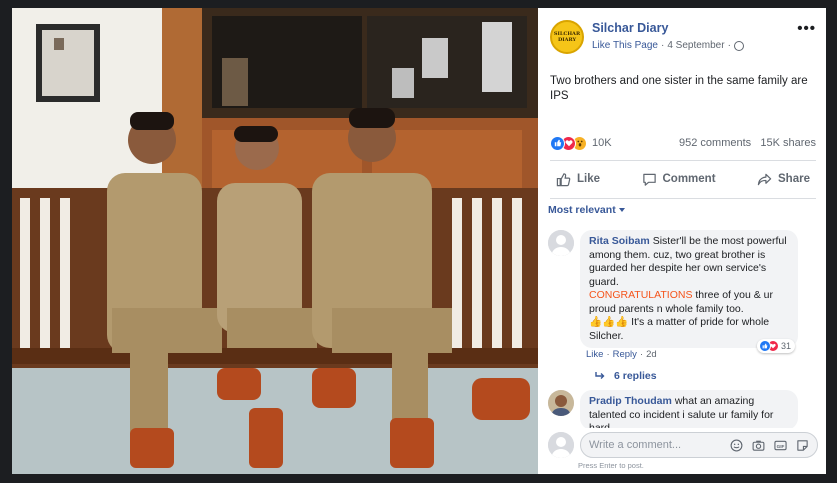 Image resolution: width=837 pixels, height=483 pixels. What do you see at coordinates (611, 465) in the screenshot?
I see `enter-to-post-hint: Press Enter to post.` at bounding box center [611, 465].